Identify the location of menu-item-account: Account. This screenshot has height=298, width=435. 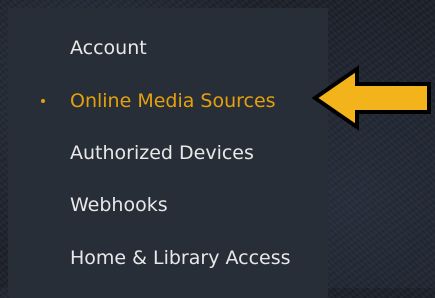
(108, 48).